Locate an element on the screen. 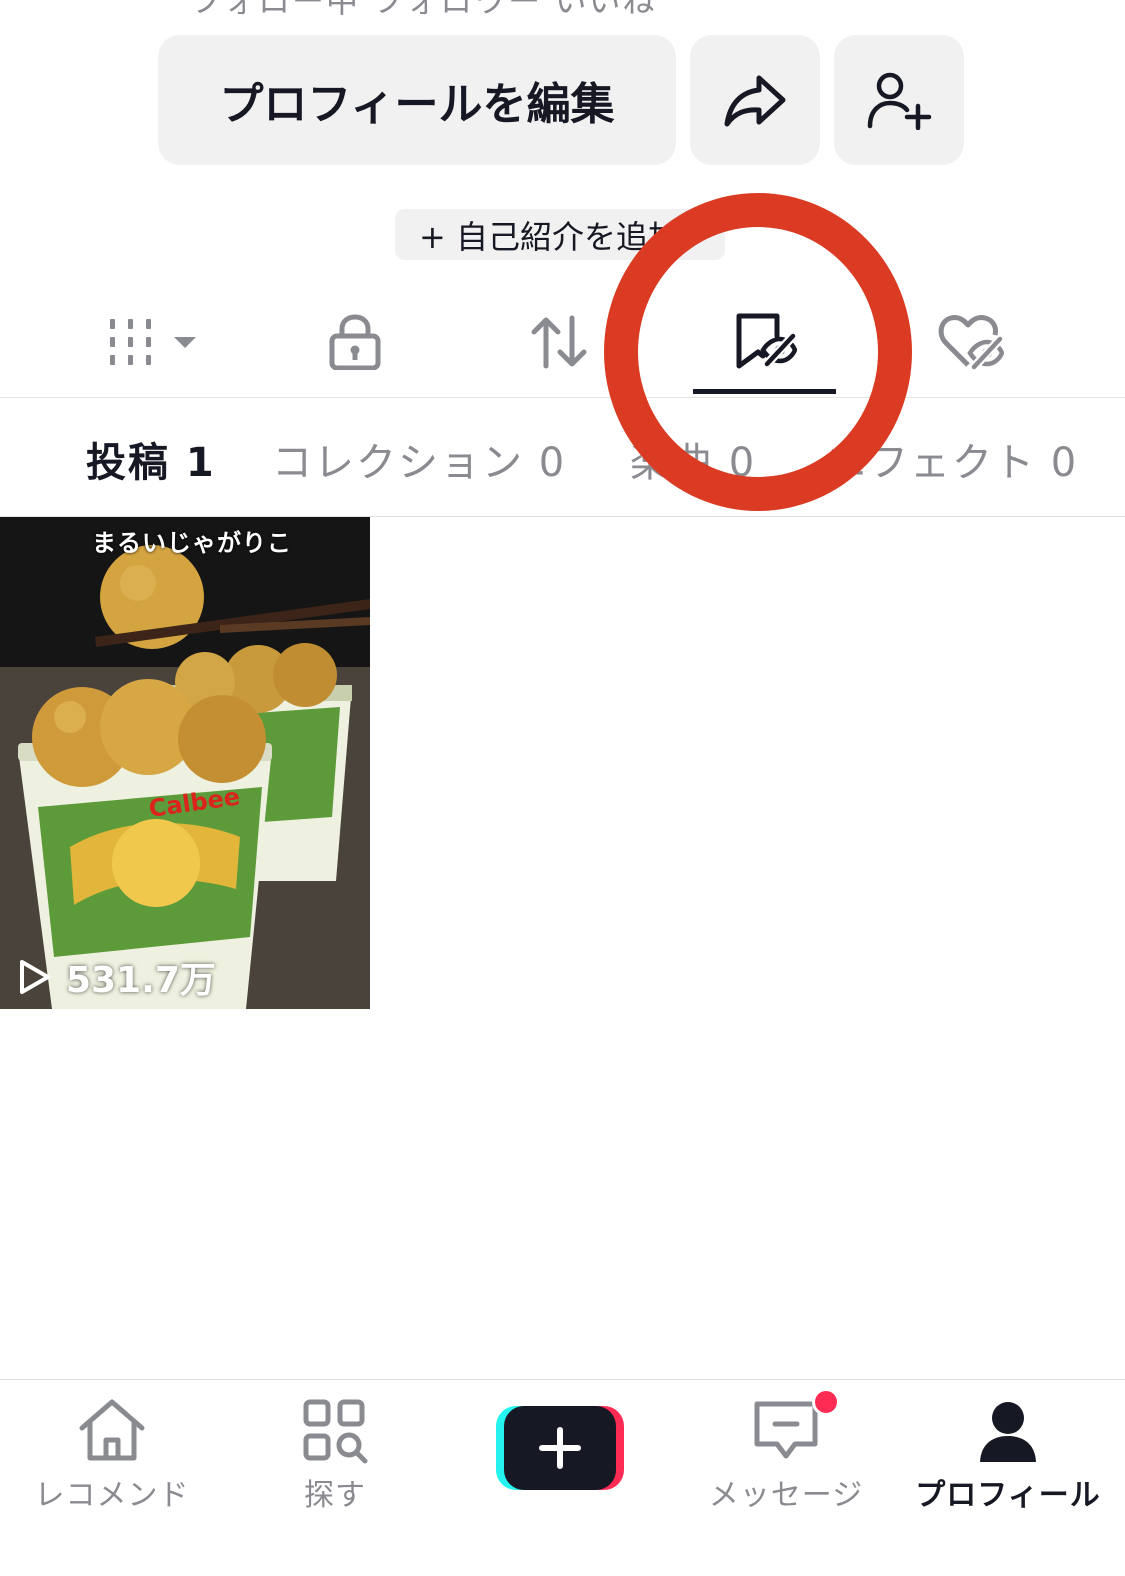  profile-stats-text: フォロー中 フォロワー いいね is located at coordinates (423, 10).